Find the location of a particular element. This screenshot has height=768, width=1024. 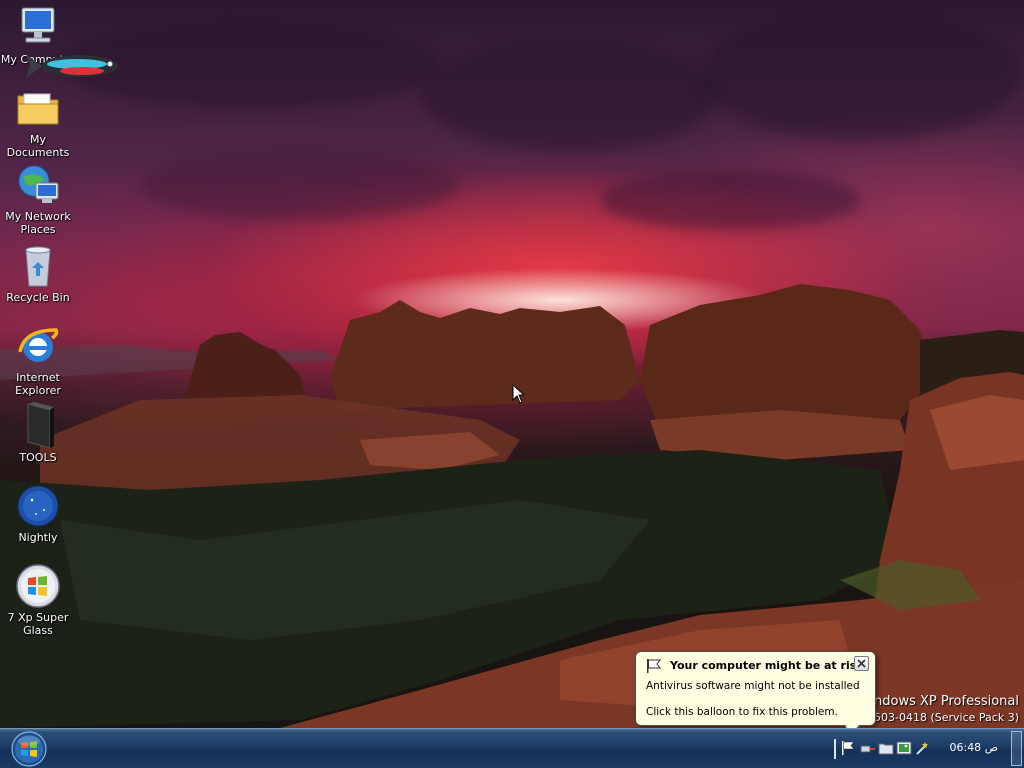

network-icon is located at coordinates (868, 748).